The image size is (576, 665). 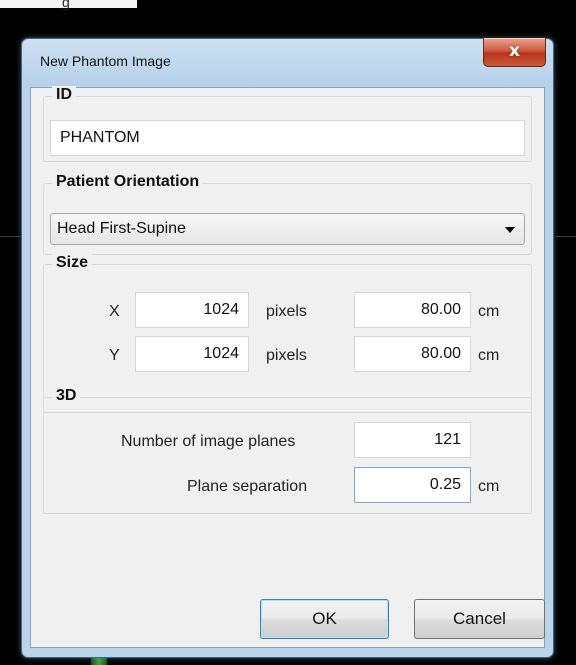 What do you see at coordinates (447, 439) in the screenshot?
I see `image-planes-value: 121` at bounding box center [447, 439].